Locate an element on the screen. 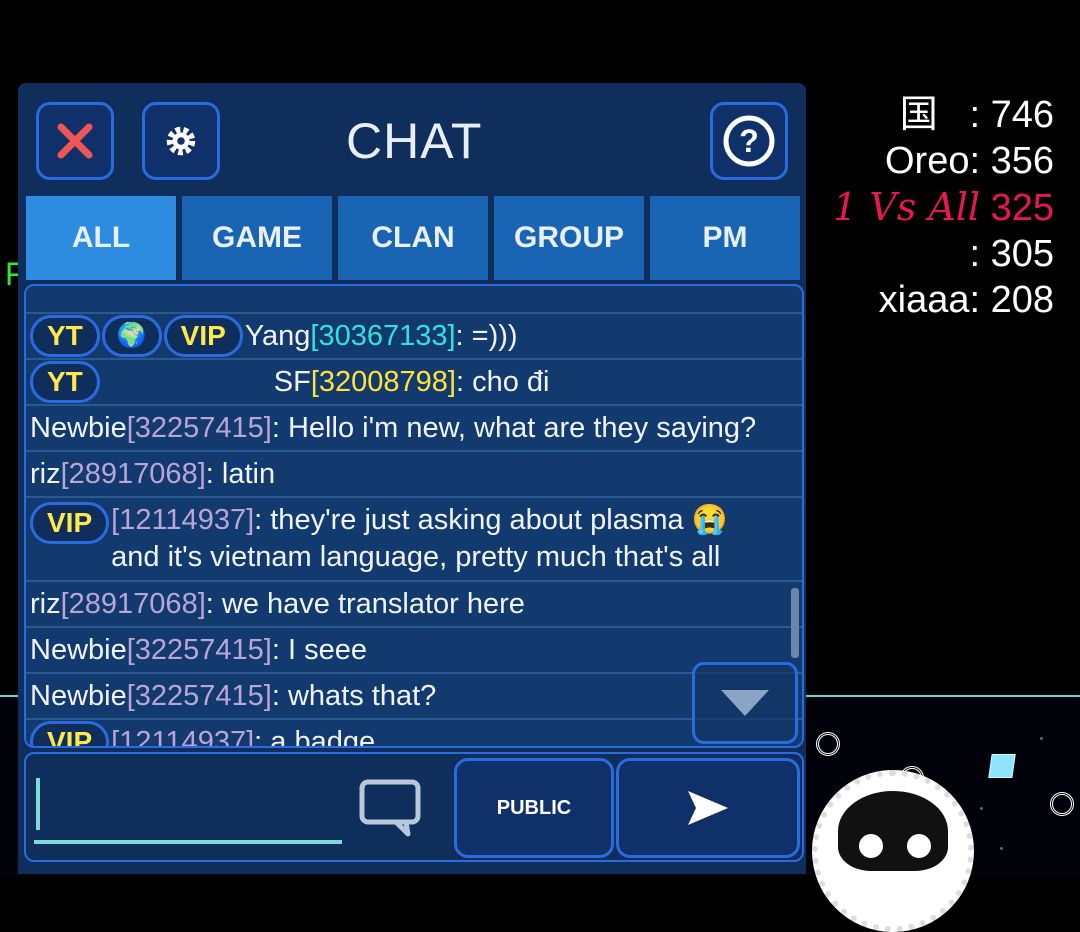  help-icon: ? is located at coordinates (749, 141).